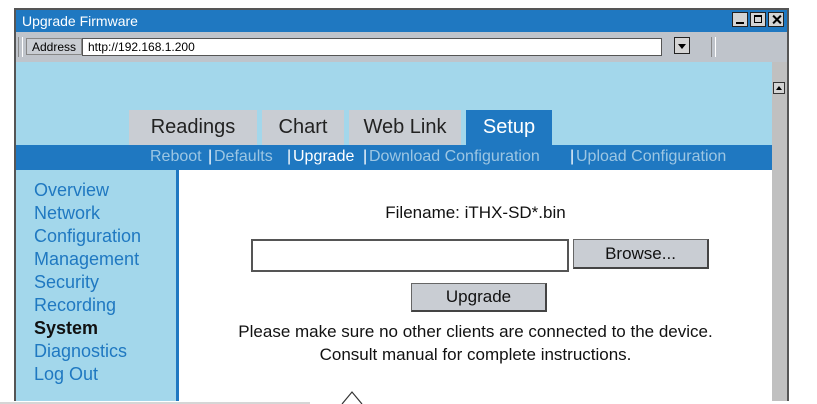 This screenshot has height=404, width=817. What do you see at coordinates (87, 236) in the screenshot?
I see `sidebar-item-configuration: Configuration` at bounding box center [87, 236].